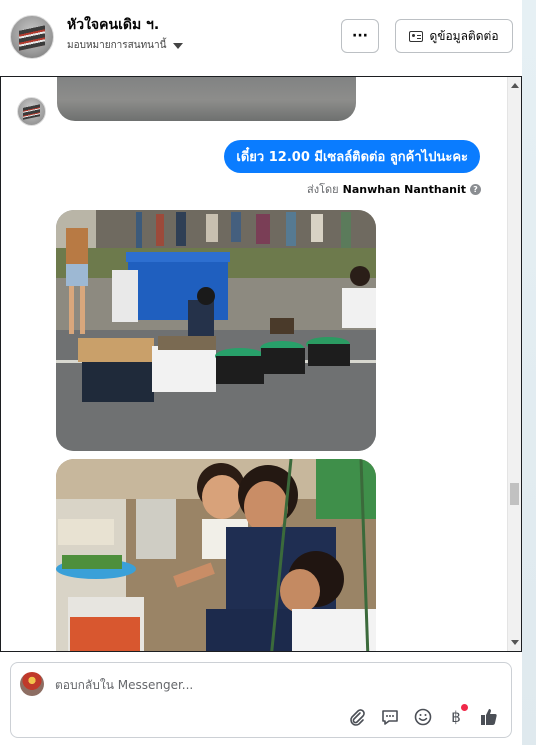  What do you see at coordinates (206, 99) in the screenshot?
I see `previous-photo-message` at bounding box center [206, 99].